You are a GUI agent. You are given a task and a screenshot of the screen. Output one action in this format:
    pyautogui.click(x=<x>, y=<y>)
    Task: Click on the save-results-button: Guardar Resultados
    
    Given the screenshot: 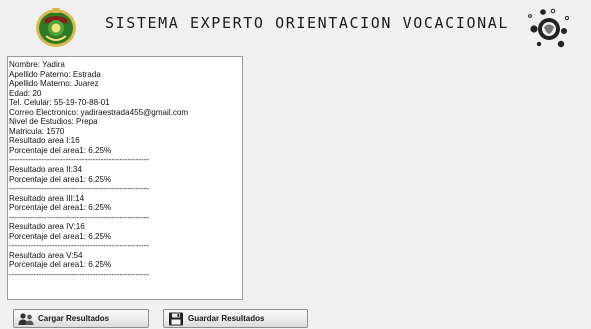 What is the action you would take?
    pyautogui.click(x=235, y=318)
    